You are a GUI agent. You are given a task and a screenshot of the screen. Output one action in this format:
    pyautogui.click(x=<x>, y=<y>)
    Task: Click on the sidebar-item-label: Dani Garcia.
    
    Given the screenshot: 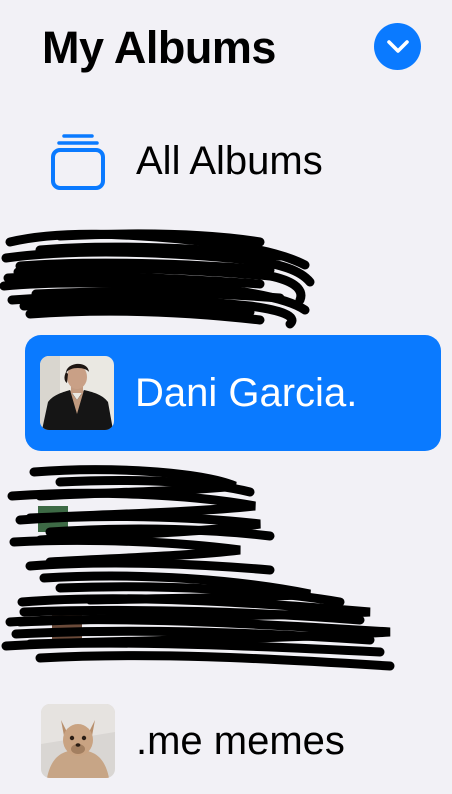 What is the action you would take?
    pyautogui.click(x=246, y=393)
    